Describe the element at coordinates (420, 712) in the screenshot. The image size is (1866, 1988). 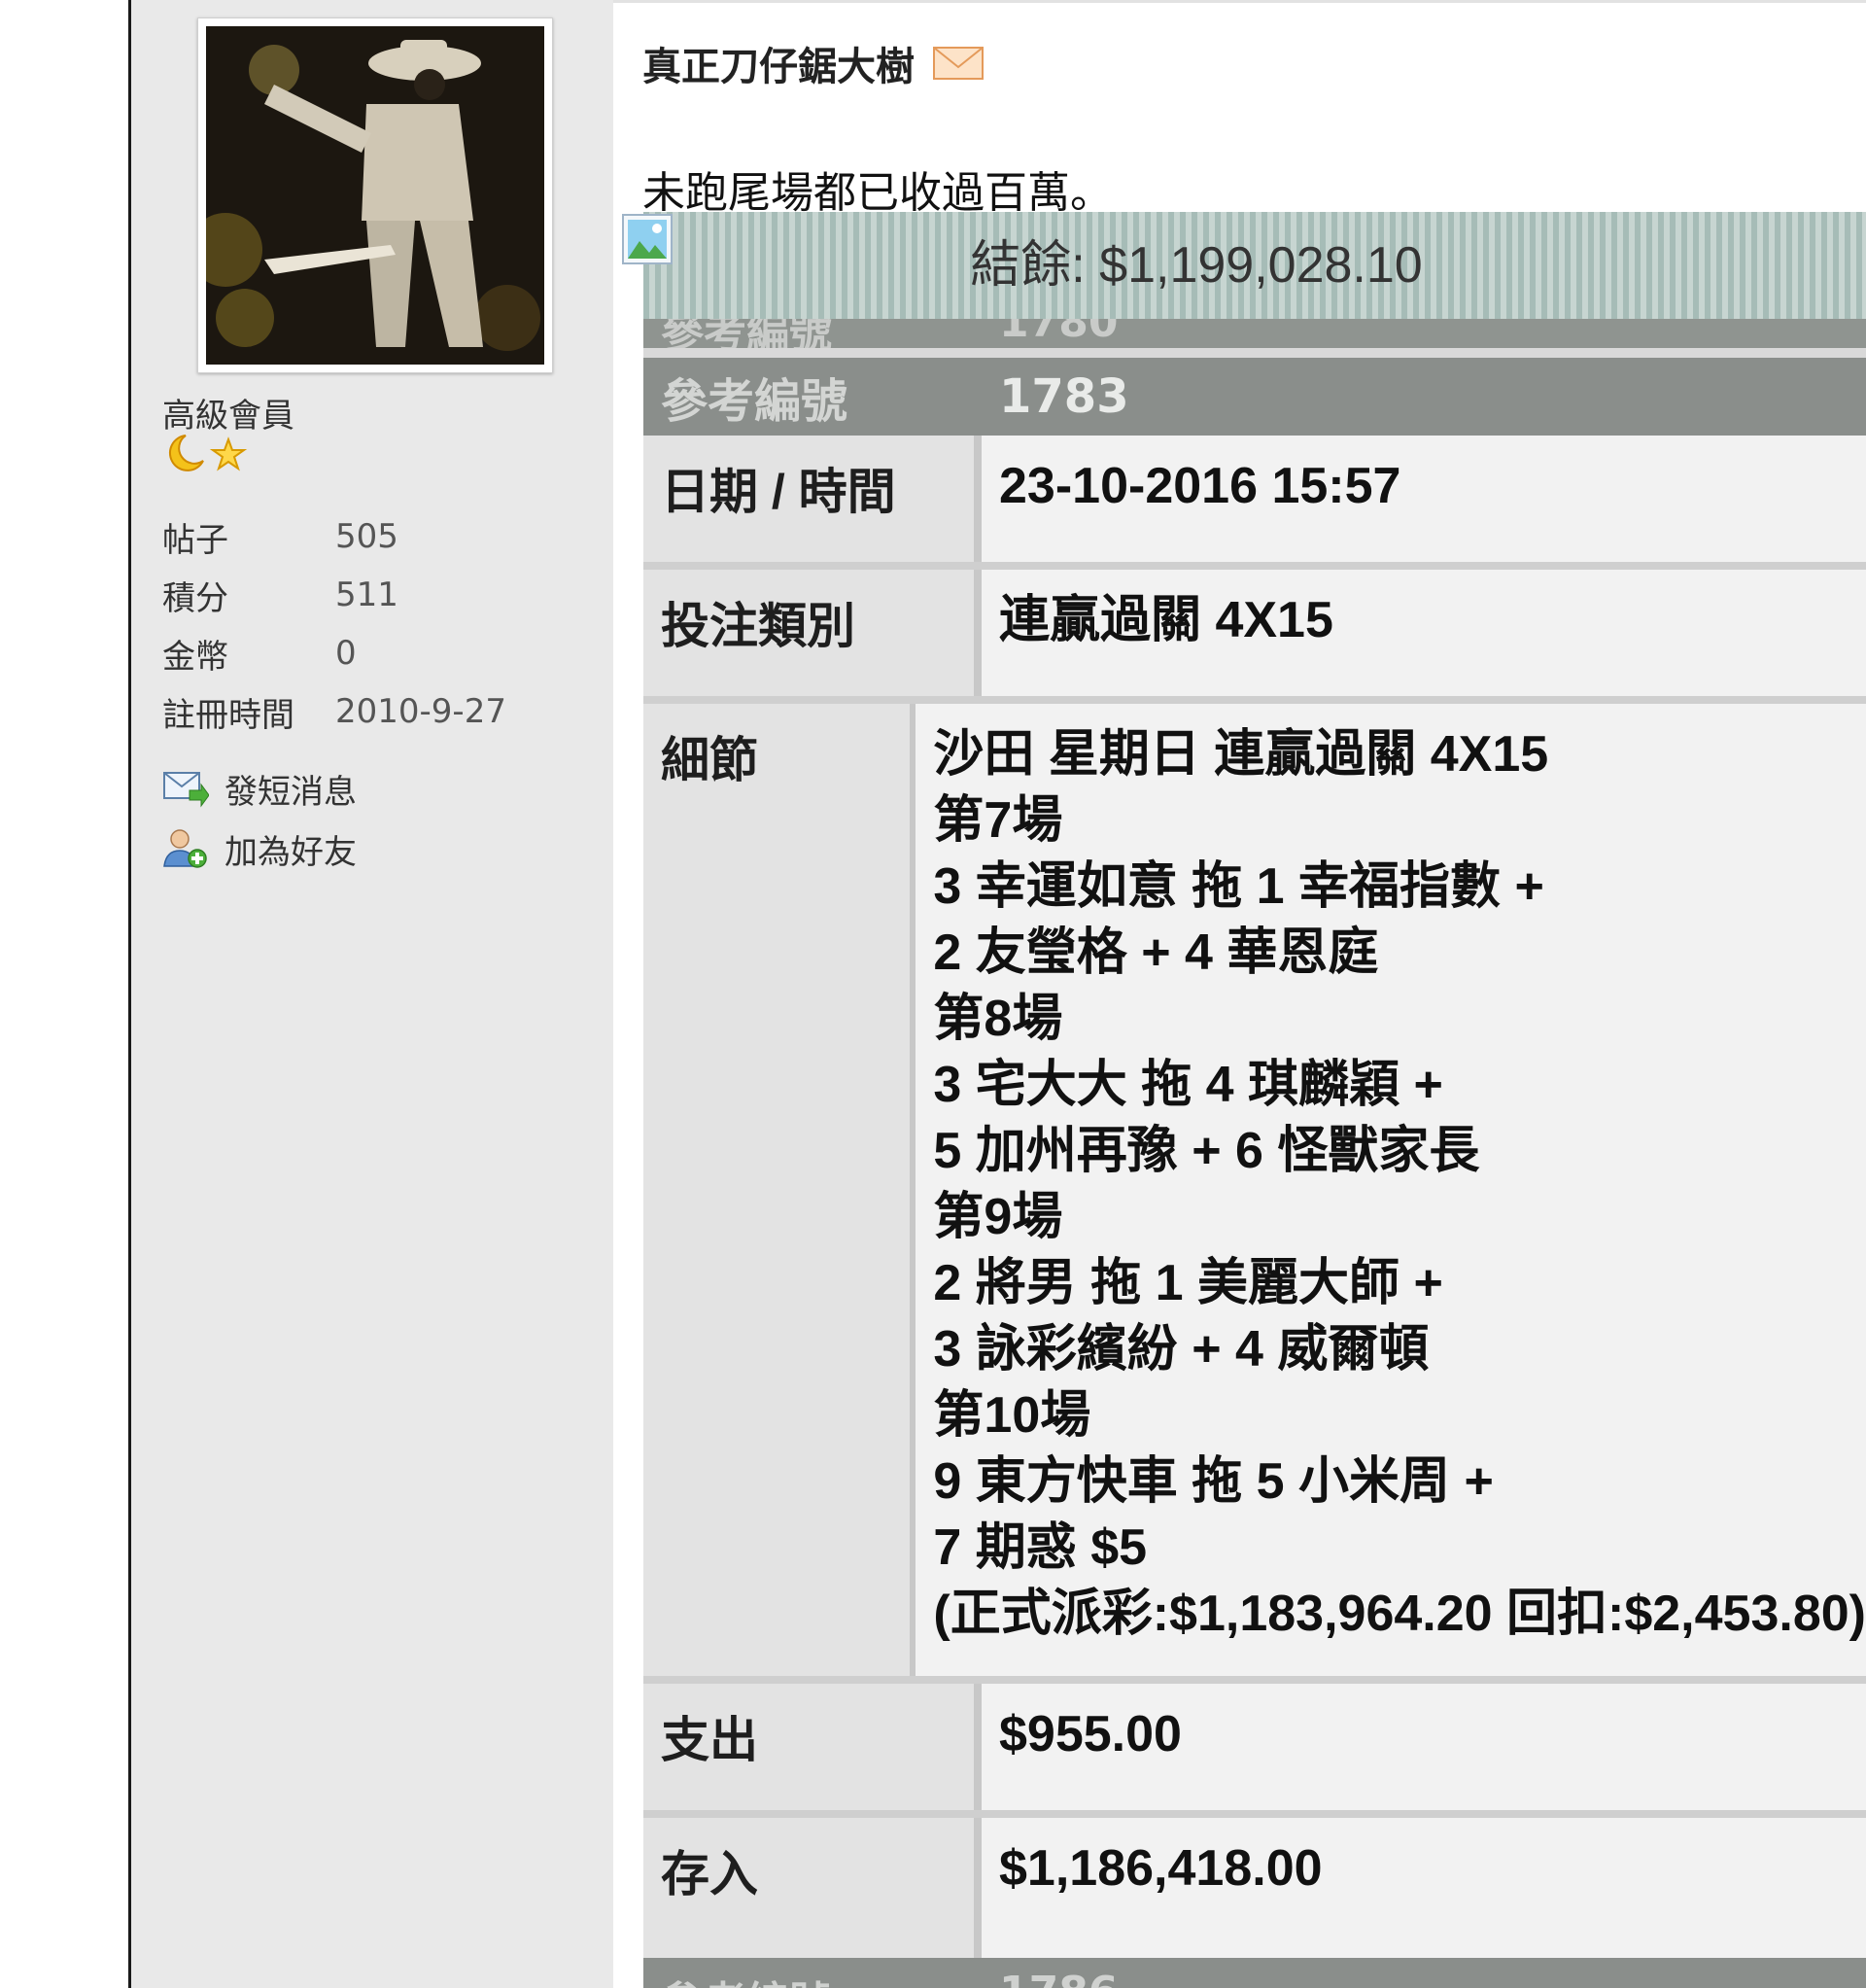
I see `stat-value: 2010-9-27` at that location.